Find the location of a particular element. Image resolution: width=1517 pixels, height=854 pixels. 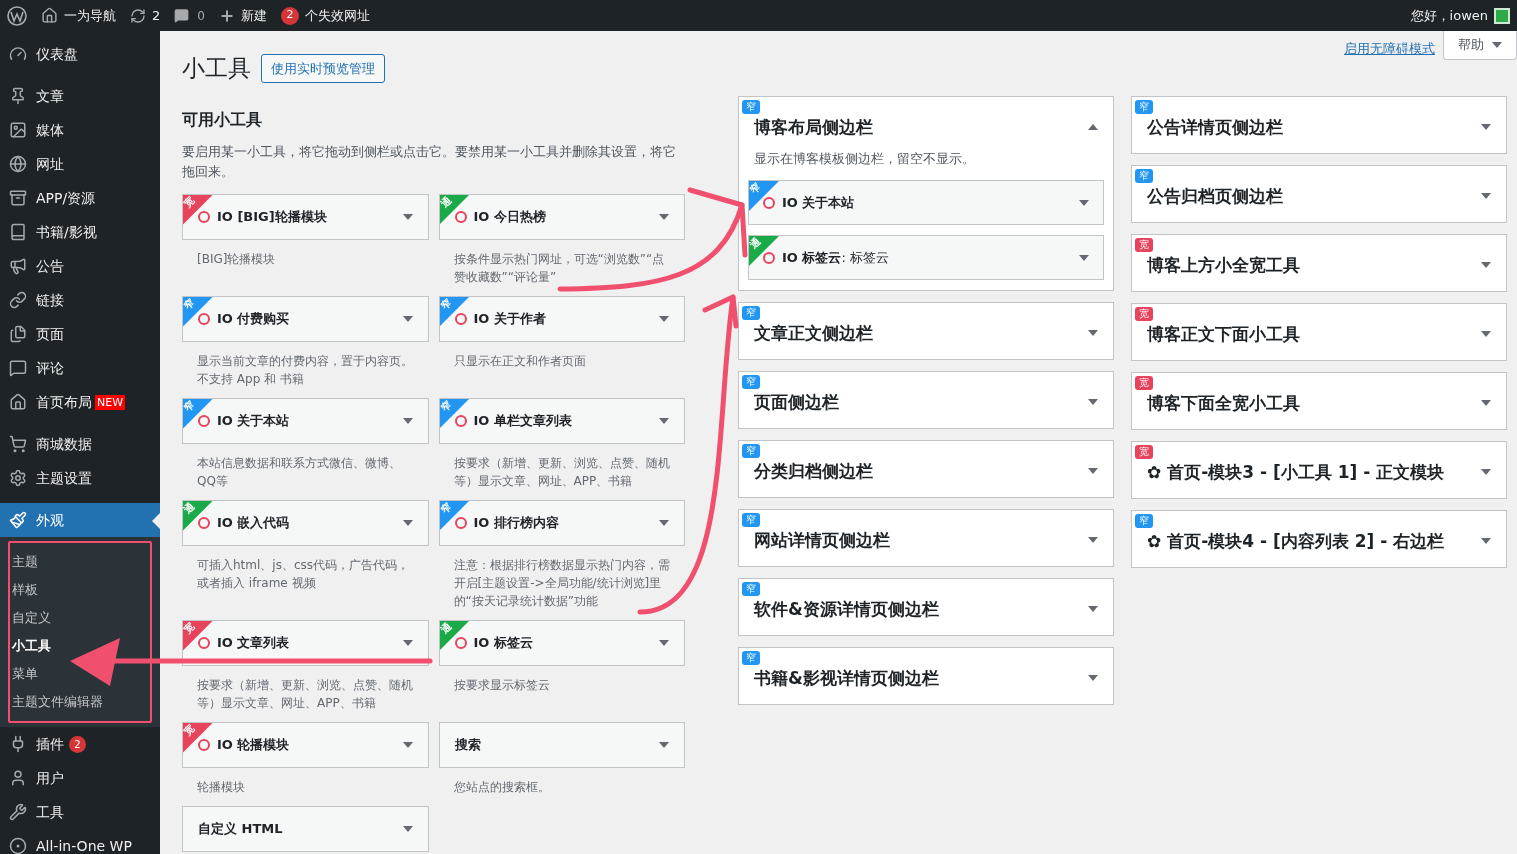

widget-header: 自定义 HTML is located at coordinates (305, 828).